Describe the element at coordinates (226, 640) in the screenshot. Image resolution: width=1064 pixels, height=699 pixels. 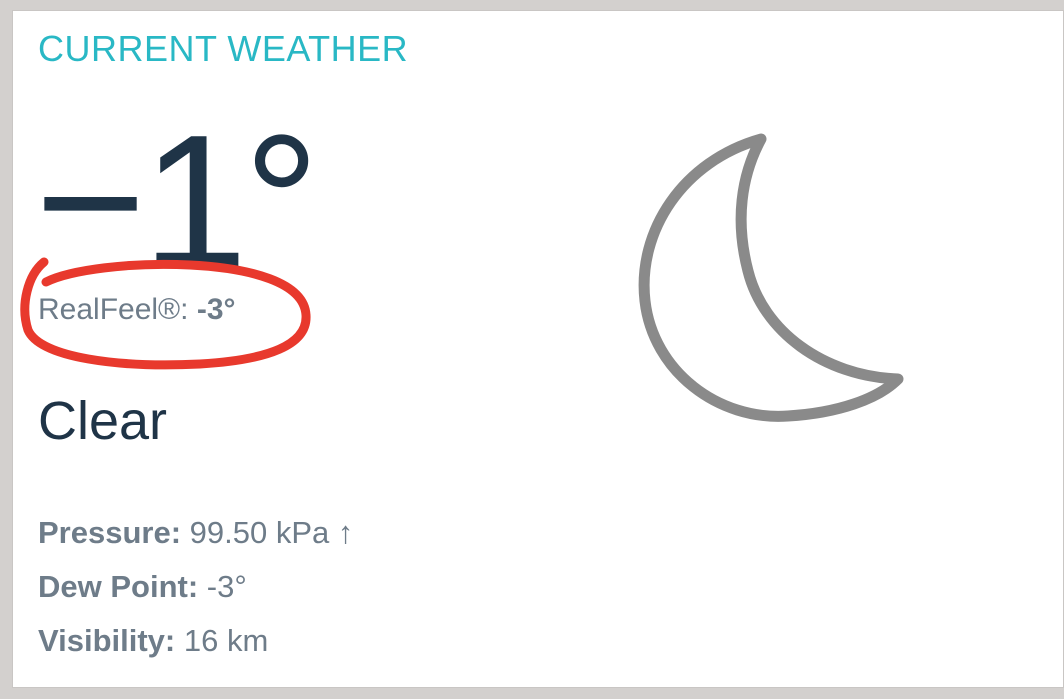
I see `detail-value: 16 km` at that location.